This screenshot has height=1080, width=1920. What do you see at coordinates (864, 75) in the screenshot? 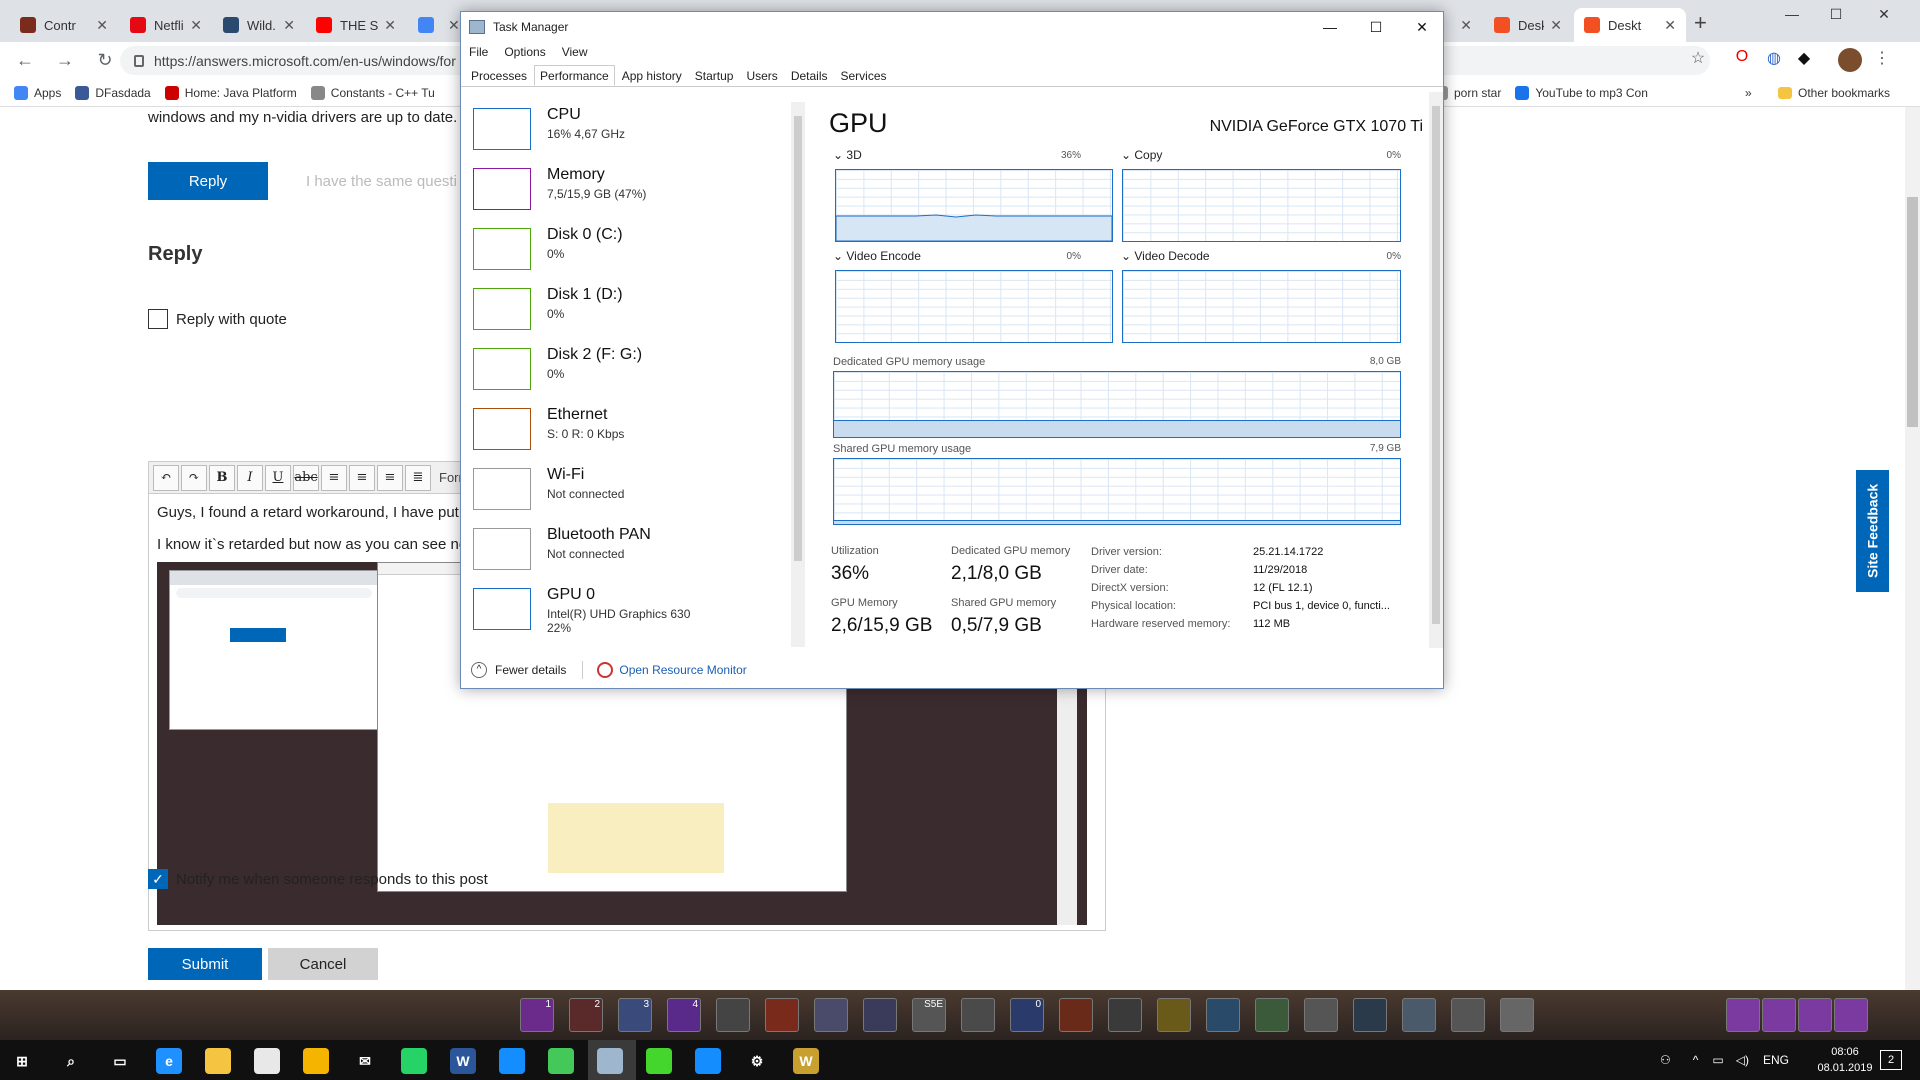
I see `tm-tab: Services` at bounding box center [864, 75].